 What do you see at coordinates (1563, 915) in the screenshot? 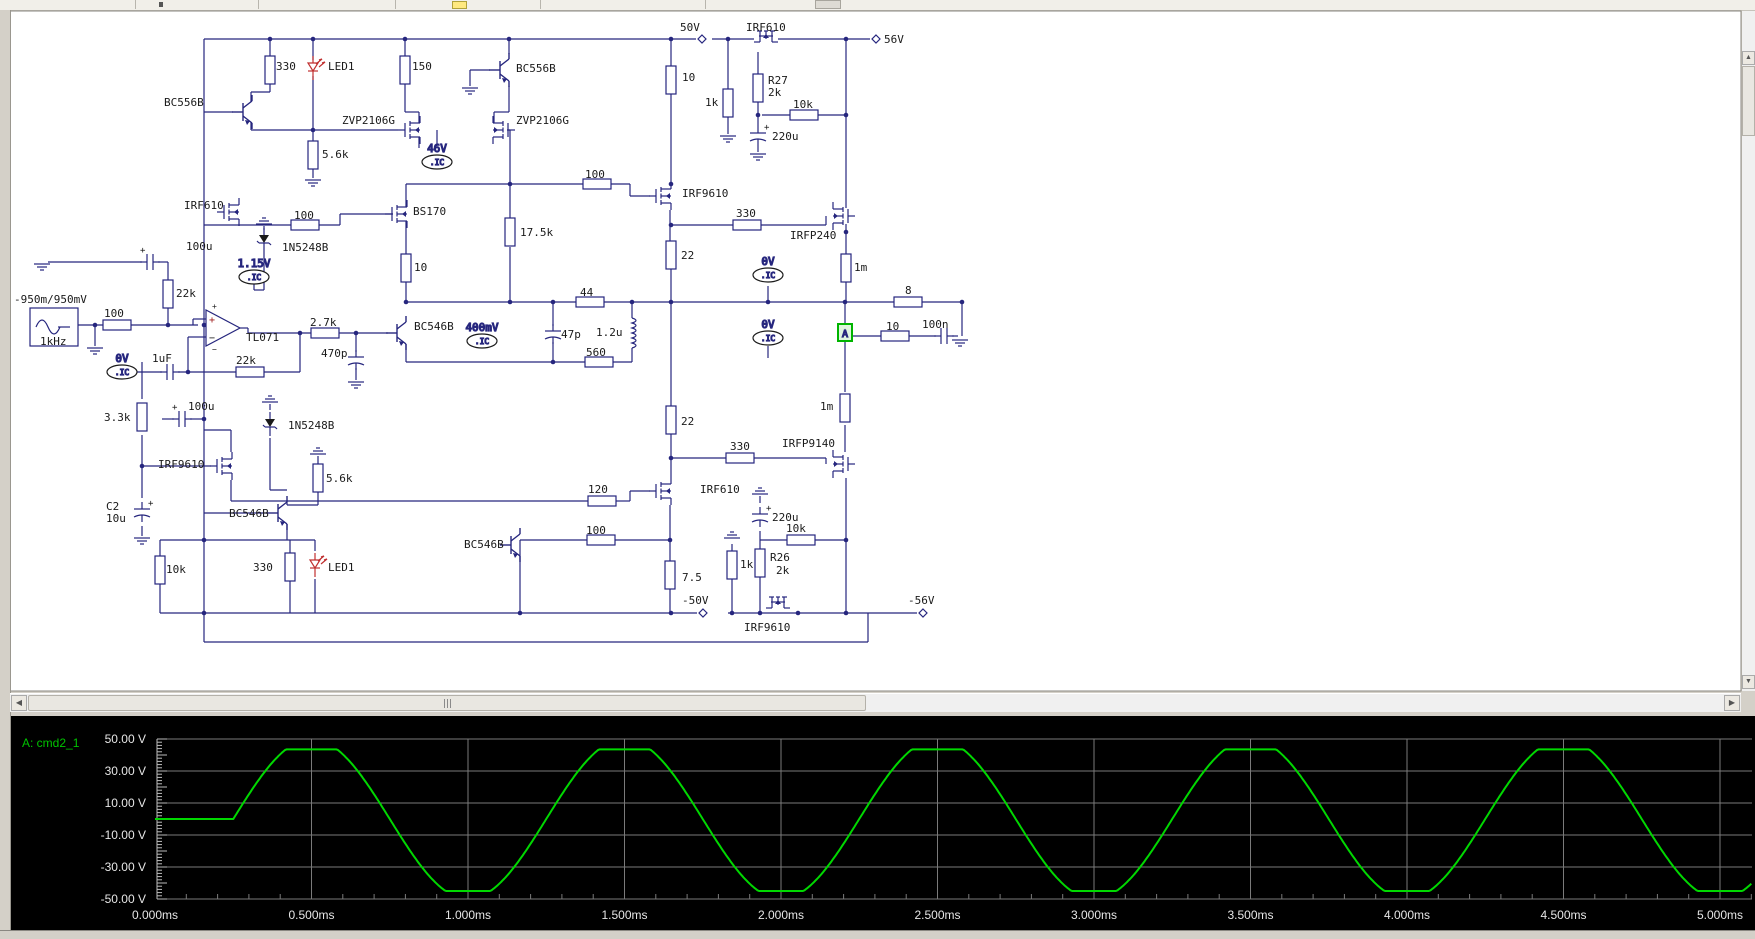
I see `x-axis-label: 4.500ms` at bounding box center [1563, 915].